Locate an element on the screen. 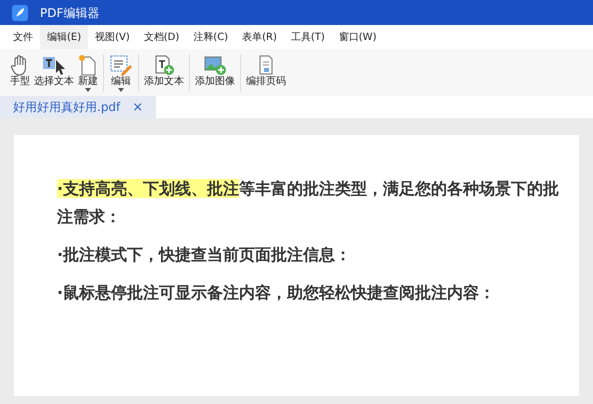 The image size is (593, 404). feather-logo-icon is located at coordinates (20, 12).